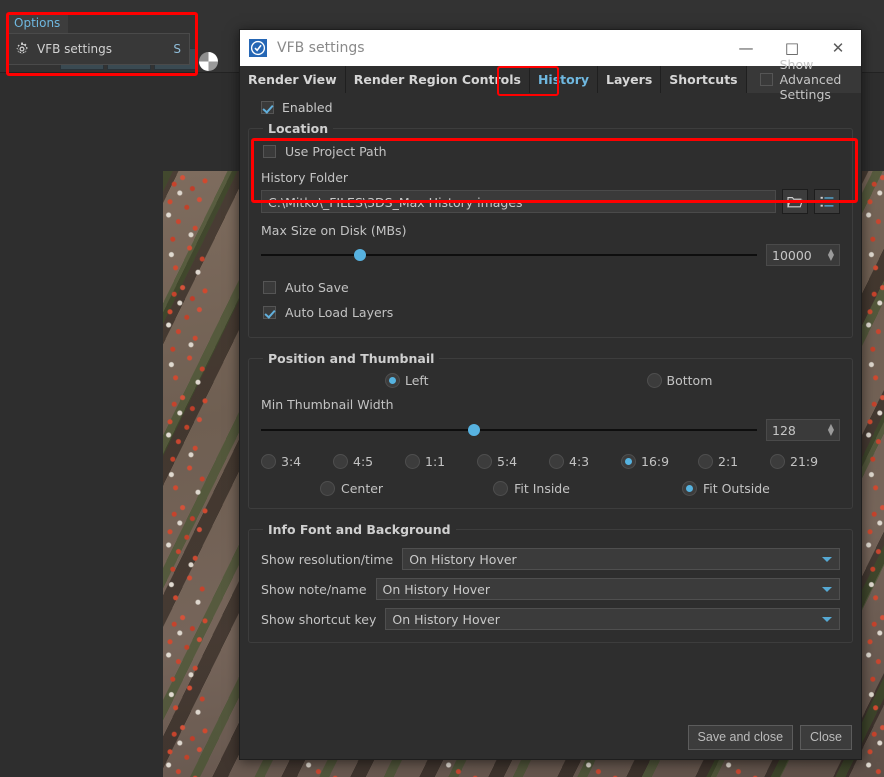 The height and width of the screenshot is (777, 884). What do you see at coordinates (766, 79) in the screenshot?
I see `show-advanced-settings-checkbox` at bounding box center [766, 79].